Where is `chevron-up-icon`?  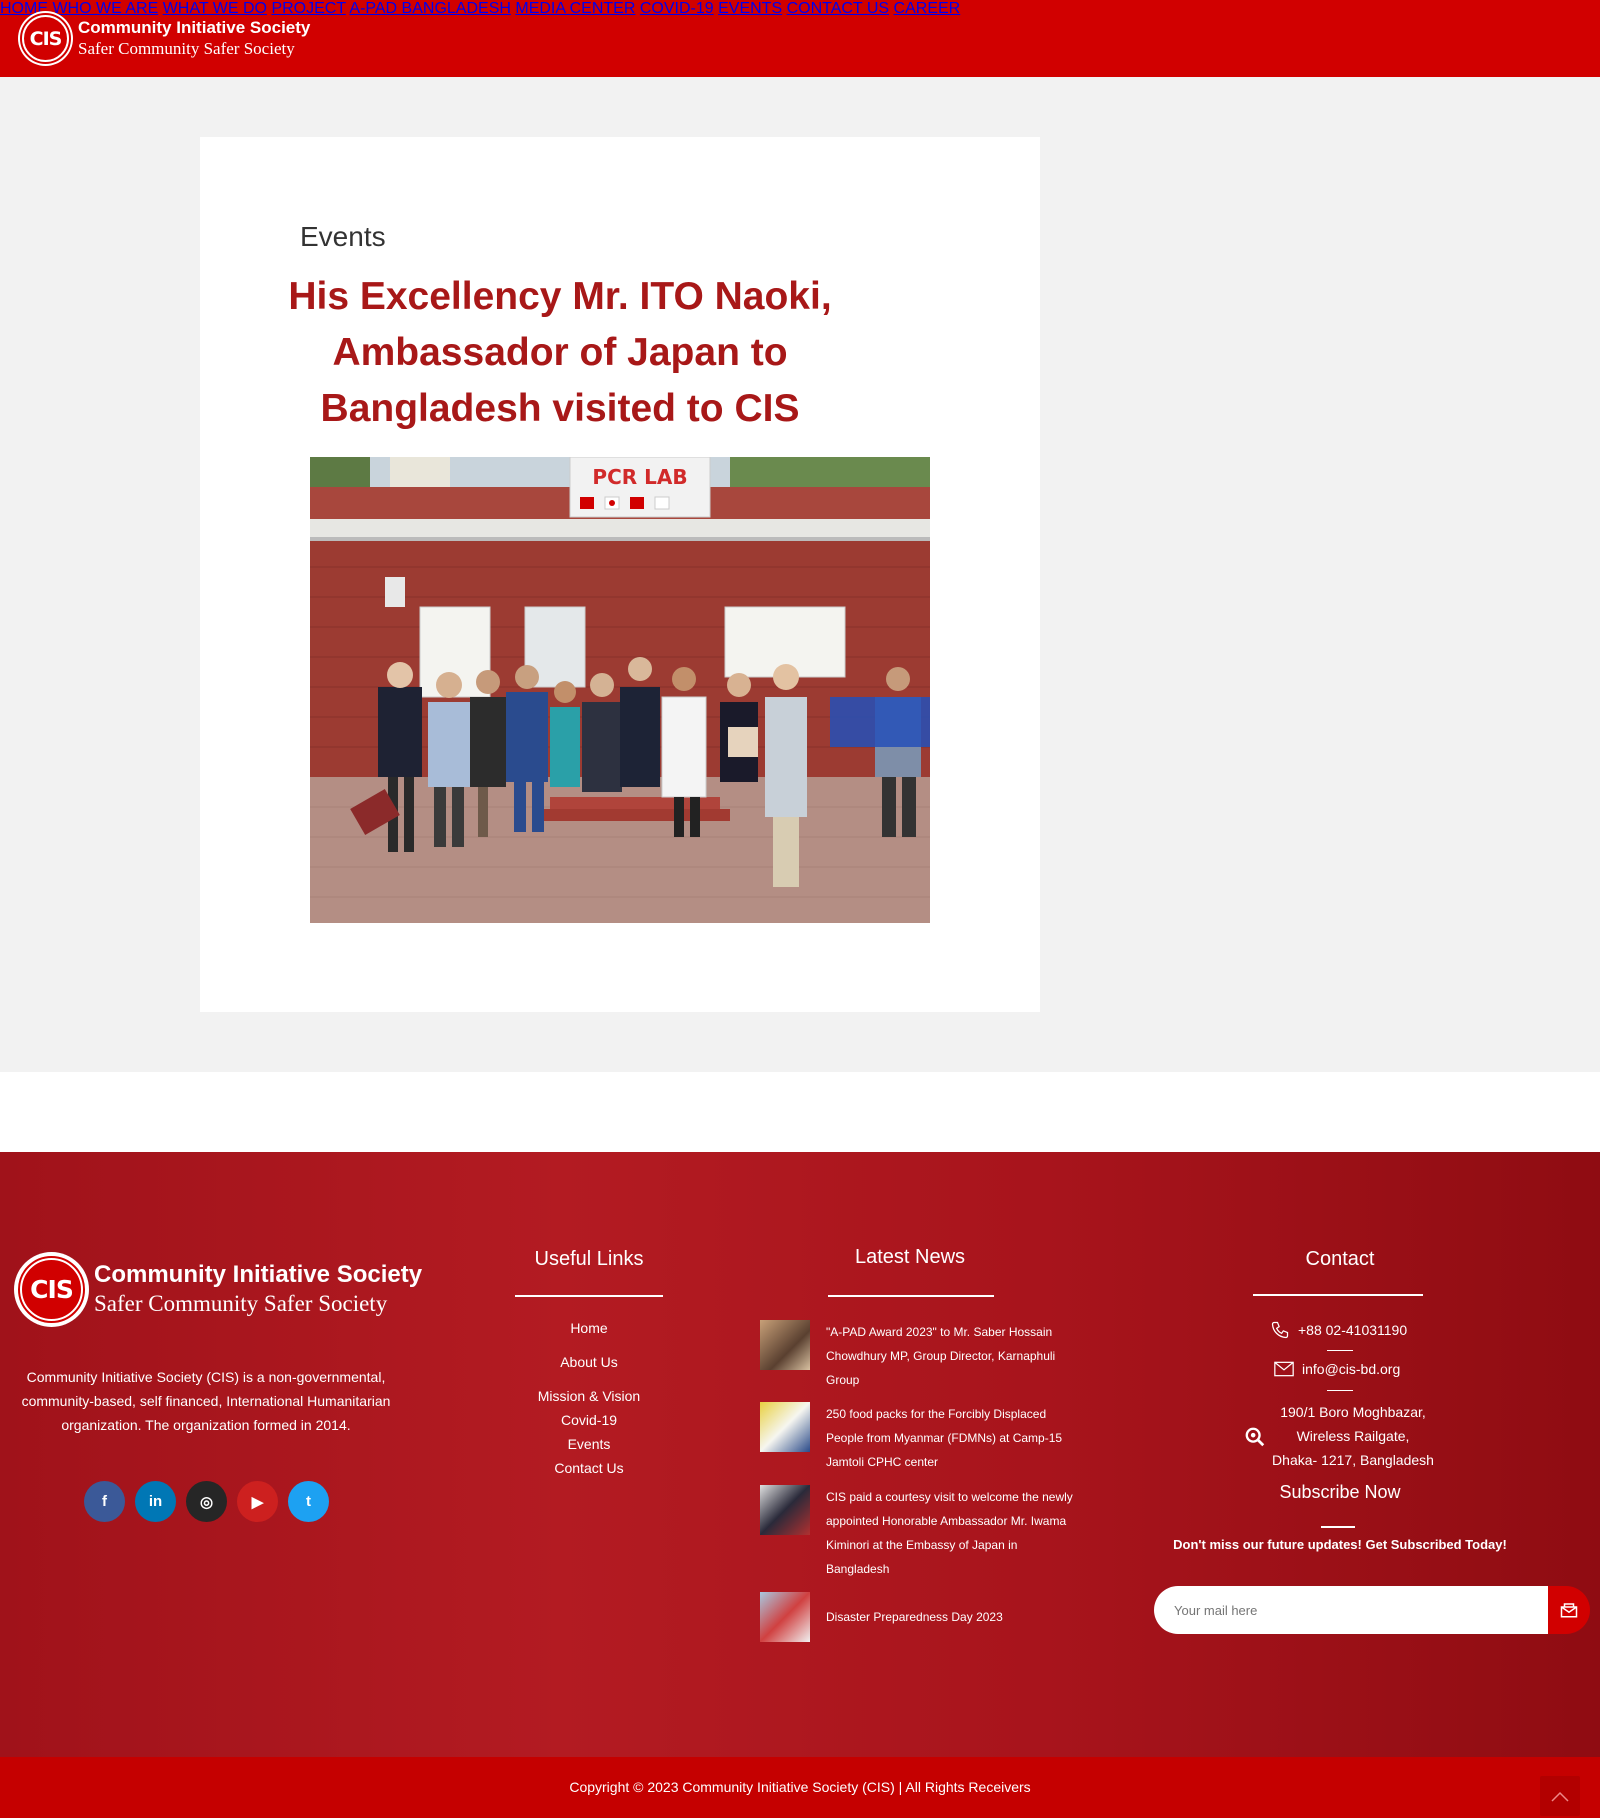 chevron-up-icon is located at coordinates (1560, 1796).